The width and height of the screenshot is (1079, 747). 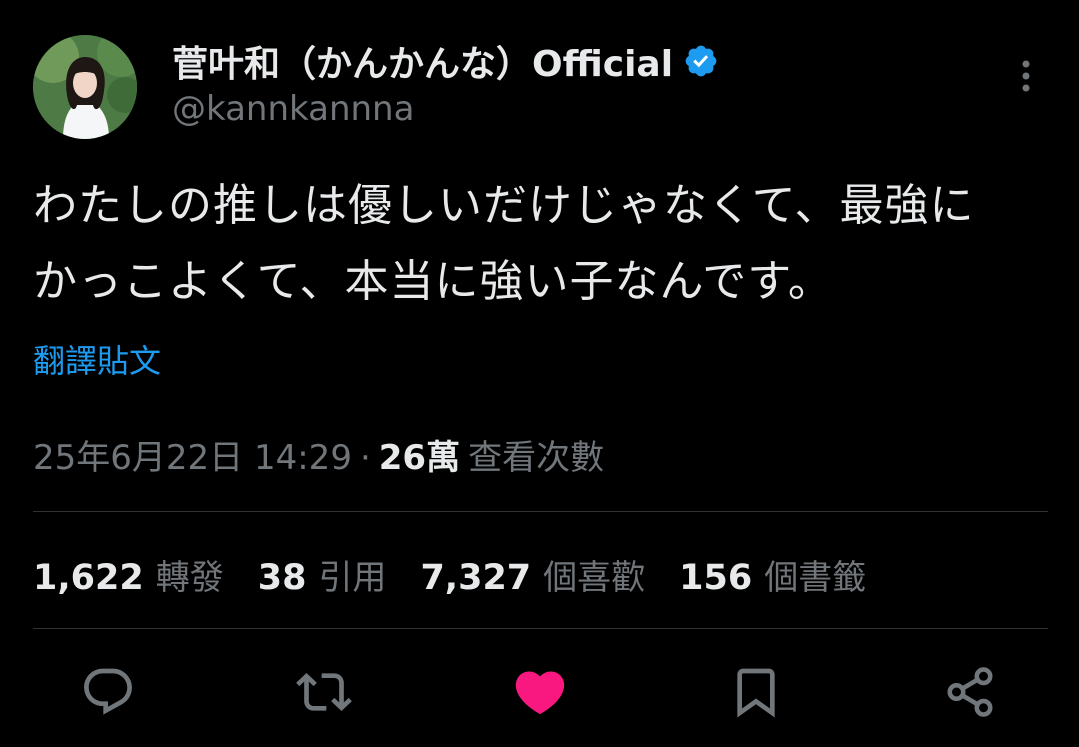 I want to click on display-name: 菅叶和（かんかんな）Official, so click(x=422, y=61).